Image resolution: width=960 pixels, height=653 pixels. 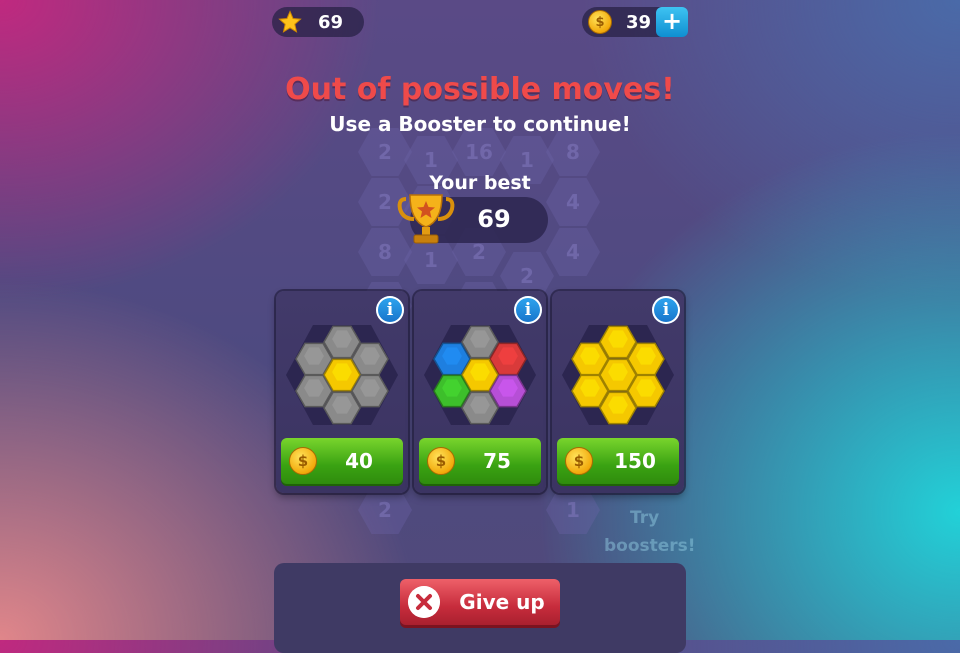 I want to click on gray-hex-booster-icon, so click(x=342, y=375).